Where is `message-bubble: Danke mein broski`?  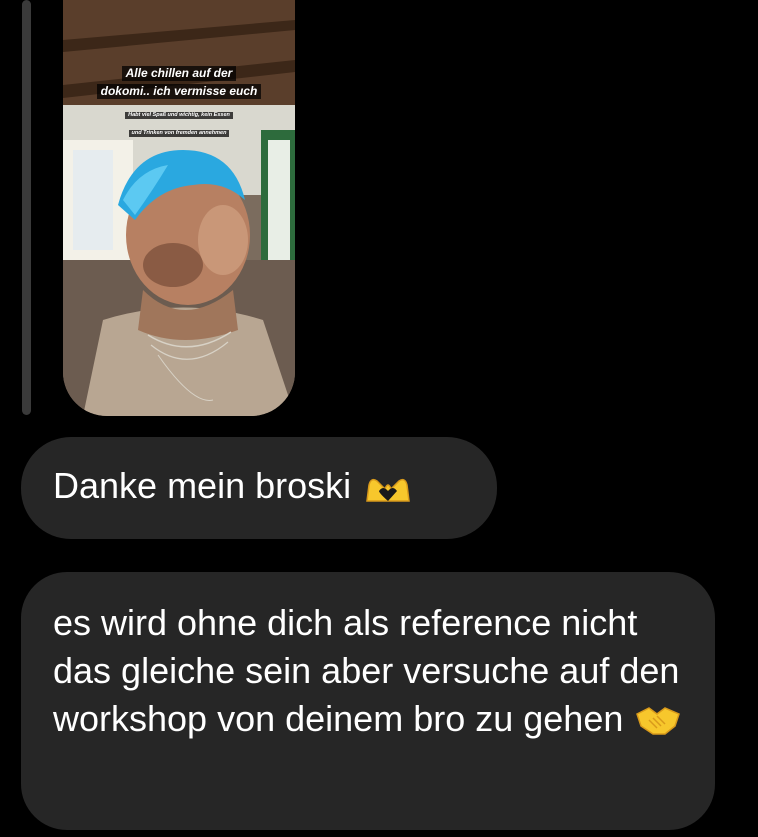
message-bubble: Danke mein broski is located at coordinates (259, 488).